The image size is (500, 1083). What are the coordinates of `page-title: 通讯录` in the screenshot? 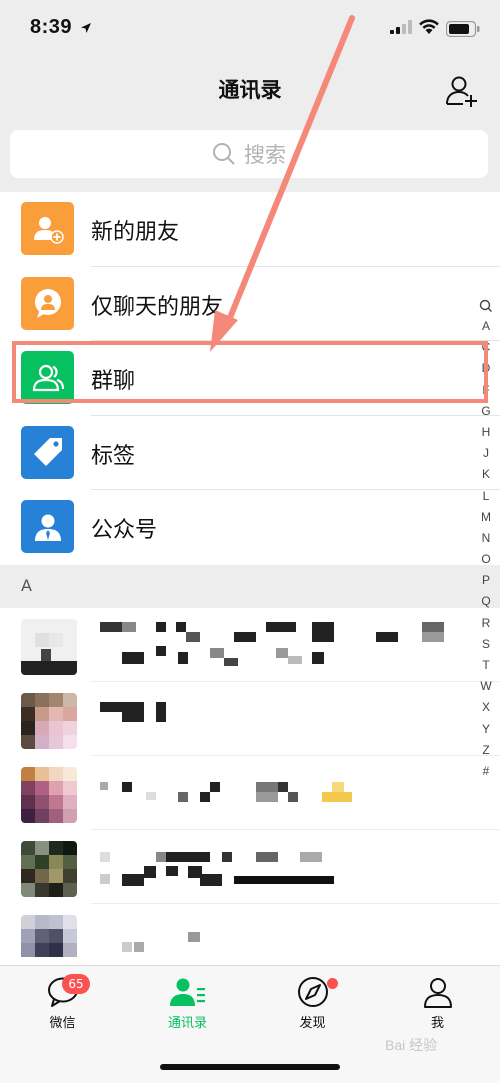 It's located at (250, 90).